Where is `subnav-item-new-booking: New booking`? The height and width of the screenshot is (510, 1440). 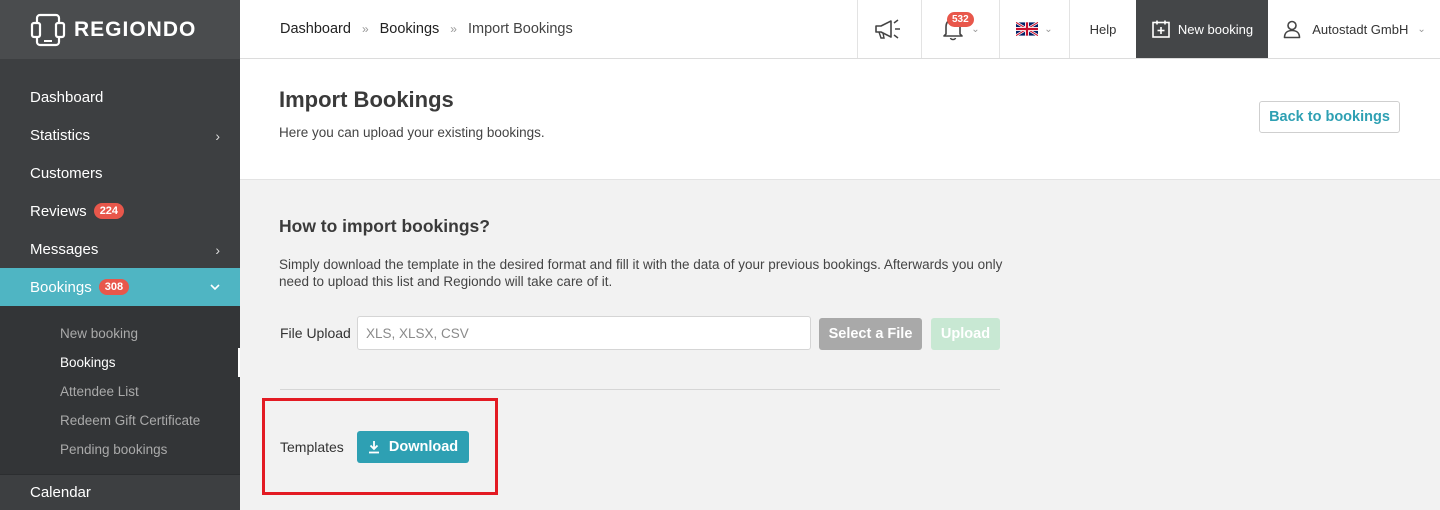
subnav-item-new-booking: New booking is located at coordinates (120, 333).